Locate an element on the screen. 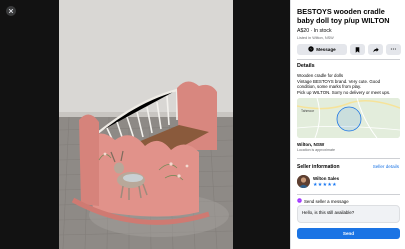 The image size is (405, 249). more-icon: ··· is located at coordinates (393, 49).